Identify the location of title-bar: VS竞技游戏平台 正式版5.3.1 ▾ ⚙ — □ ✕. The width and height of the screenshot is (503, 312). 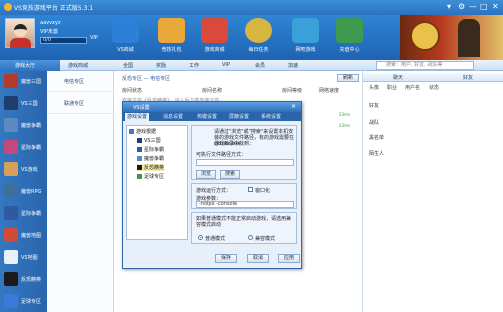
(251, 7).